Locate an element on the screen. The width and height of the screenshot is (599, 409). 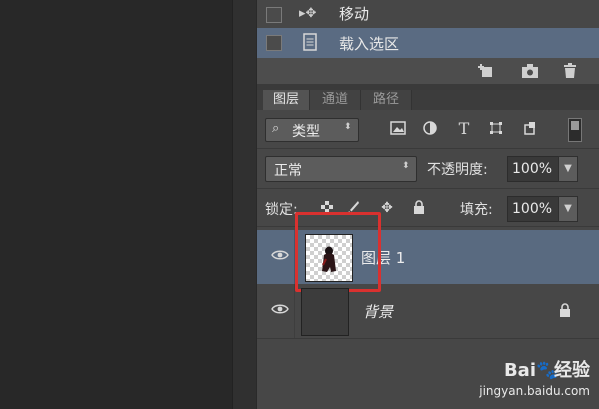
filter-label: 类型 is located at coordinates (306, 132).